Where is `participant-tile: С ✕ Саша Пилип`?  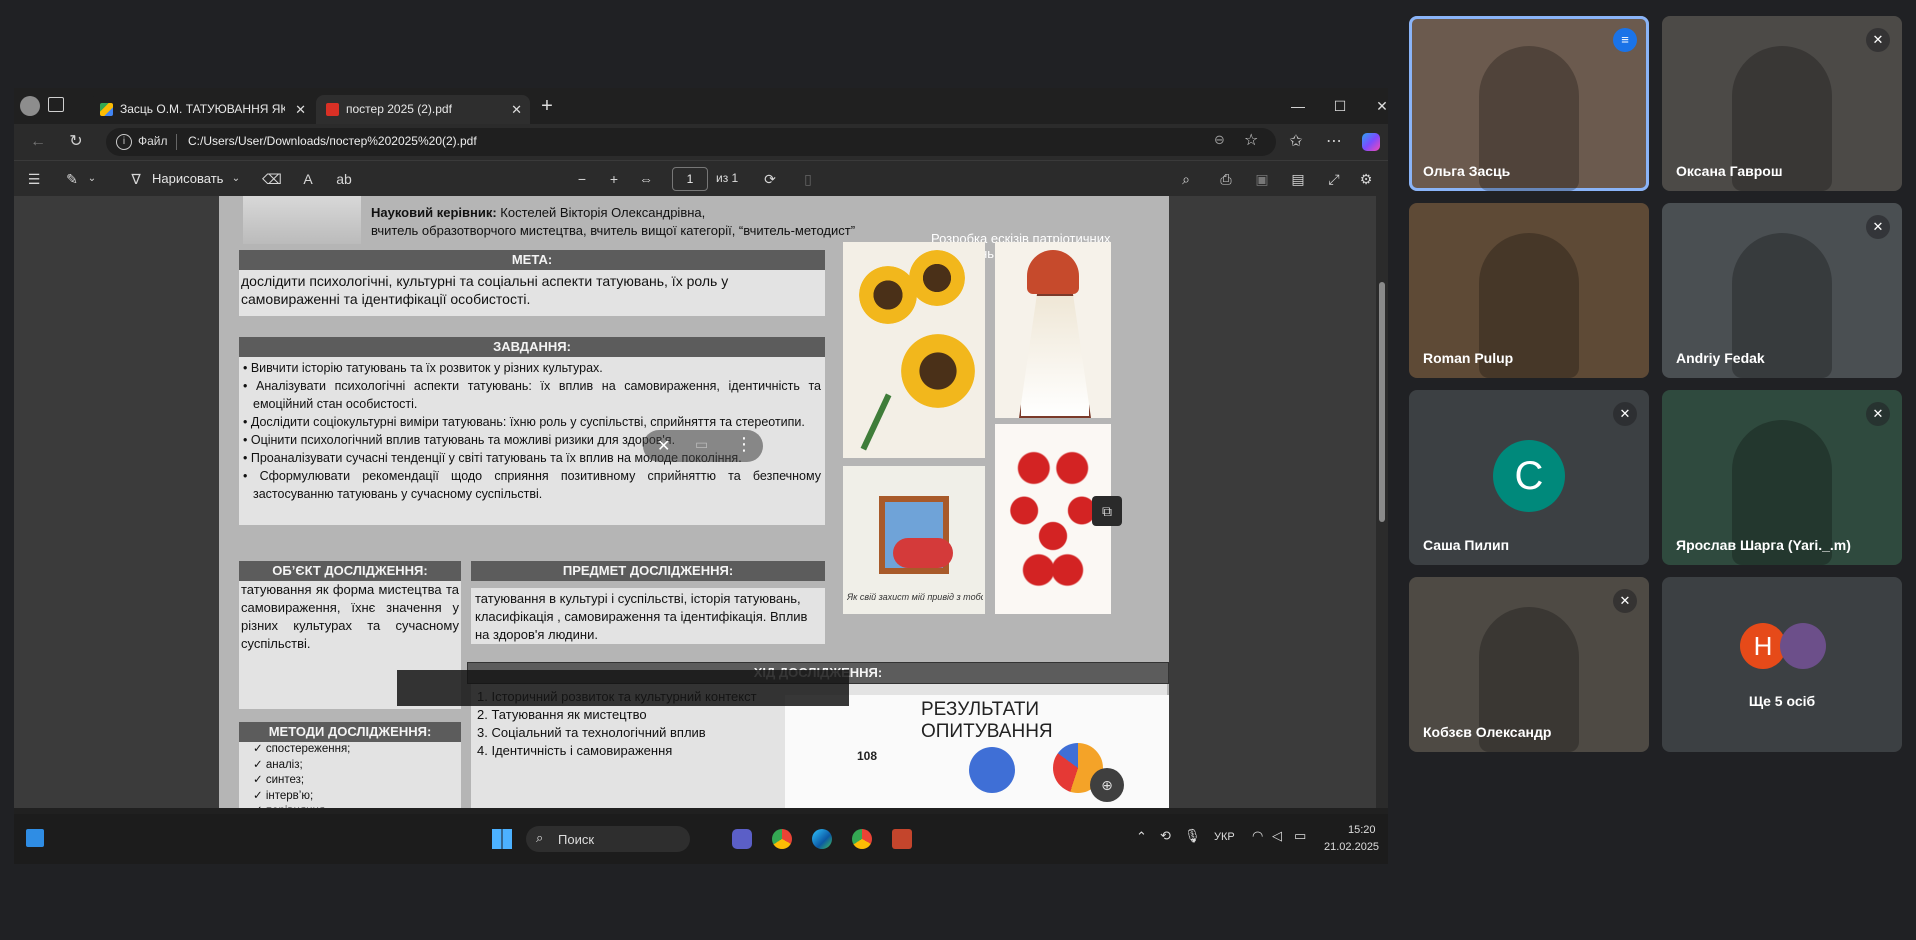 participant-tile: С ✕ Саша Пилип is located at coordinates (1529, 477).